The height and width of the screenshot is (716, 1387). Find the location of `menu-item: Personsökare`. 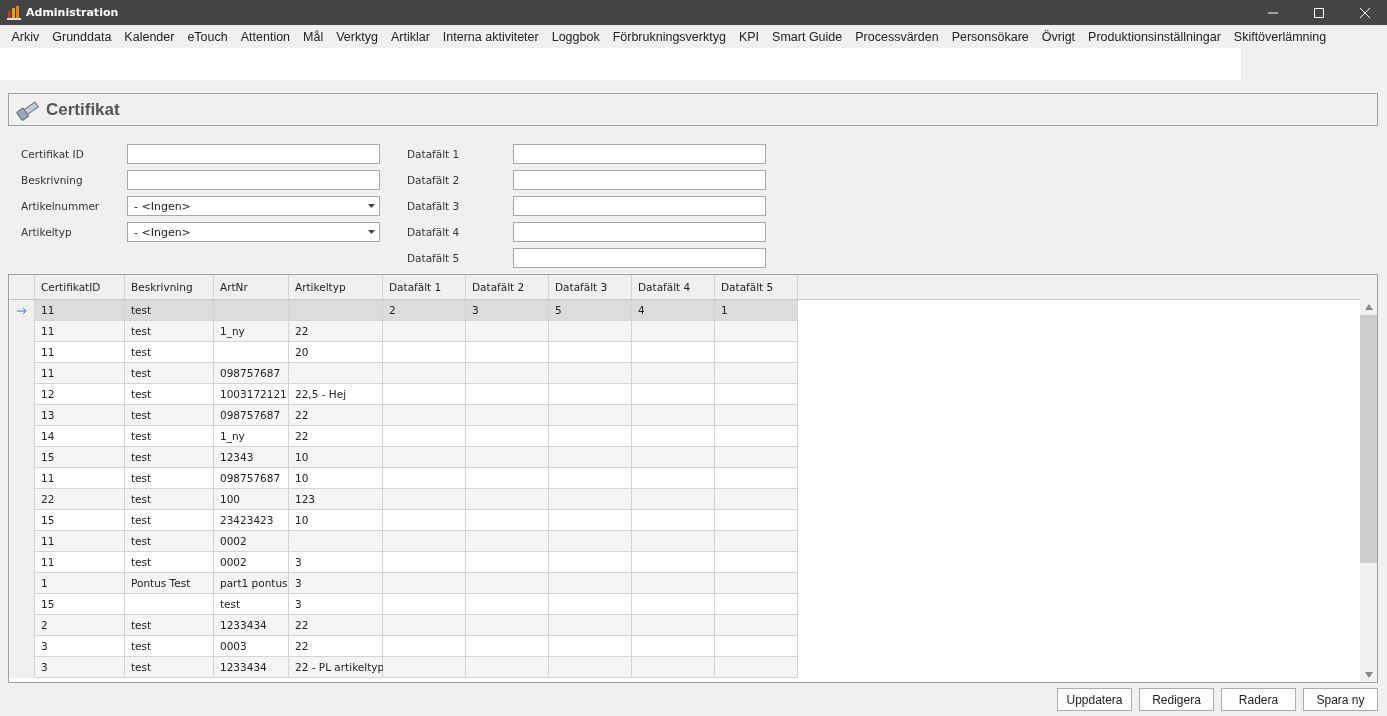

menu-item: Personsökare is located at coordinates (990, 36).